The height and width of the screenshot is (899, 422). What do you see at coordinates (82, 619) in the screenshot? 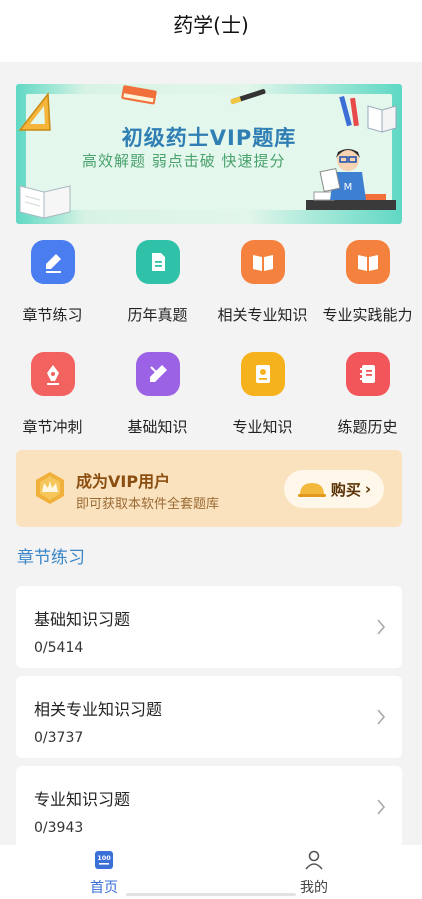
I see `list-item-title: 基础知识习题` at bounding box center [82, 619].